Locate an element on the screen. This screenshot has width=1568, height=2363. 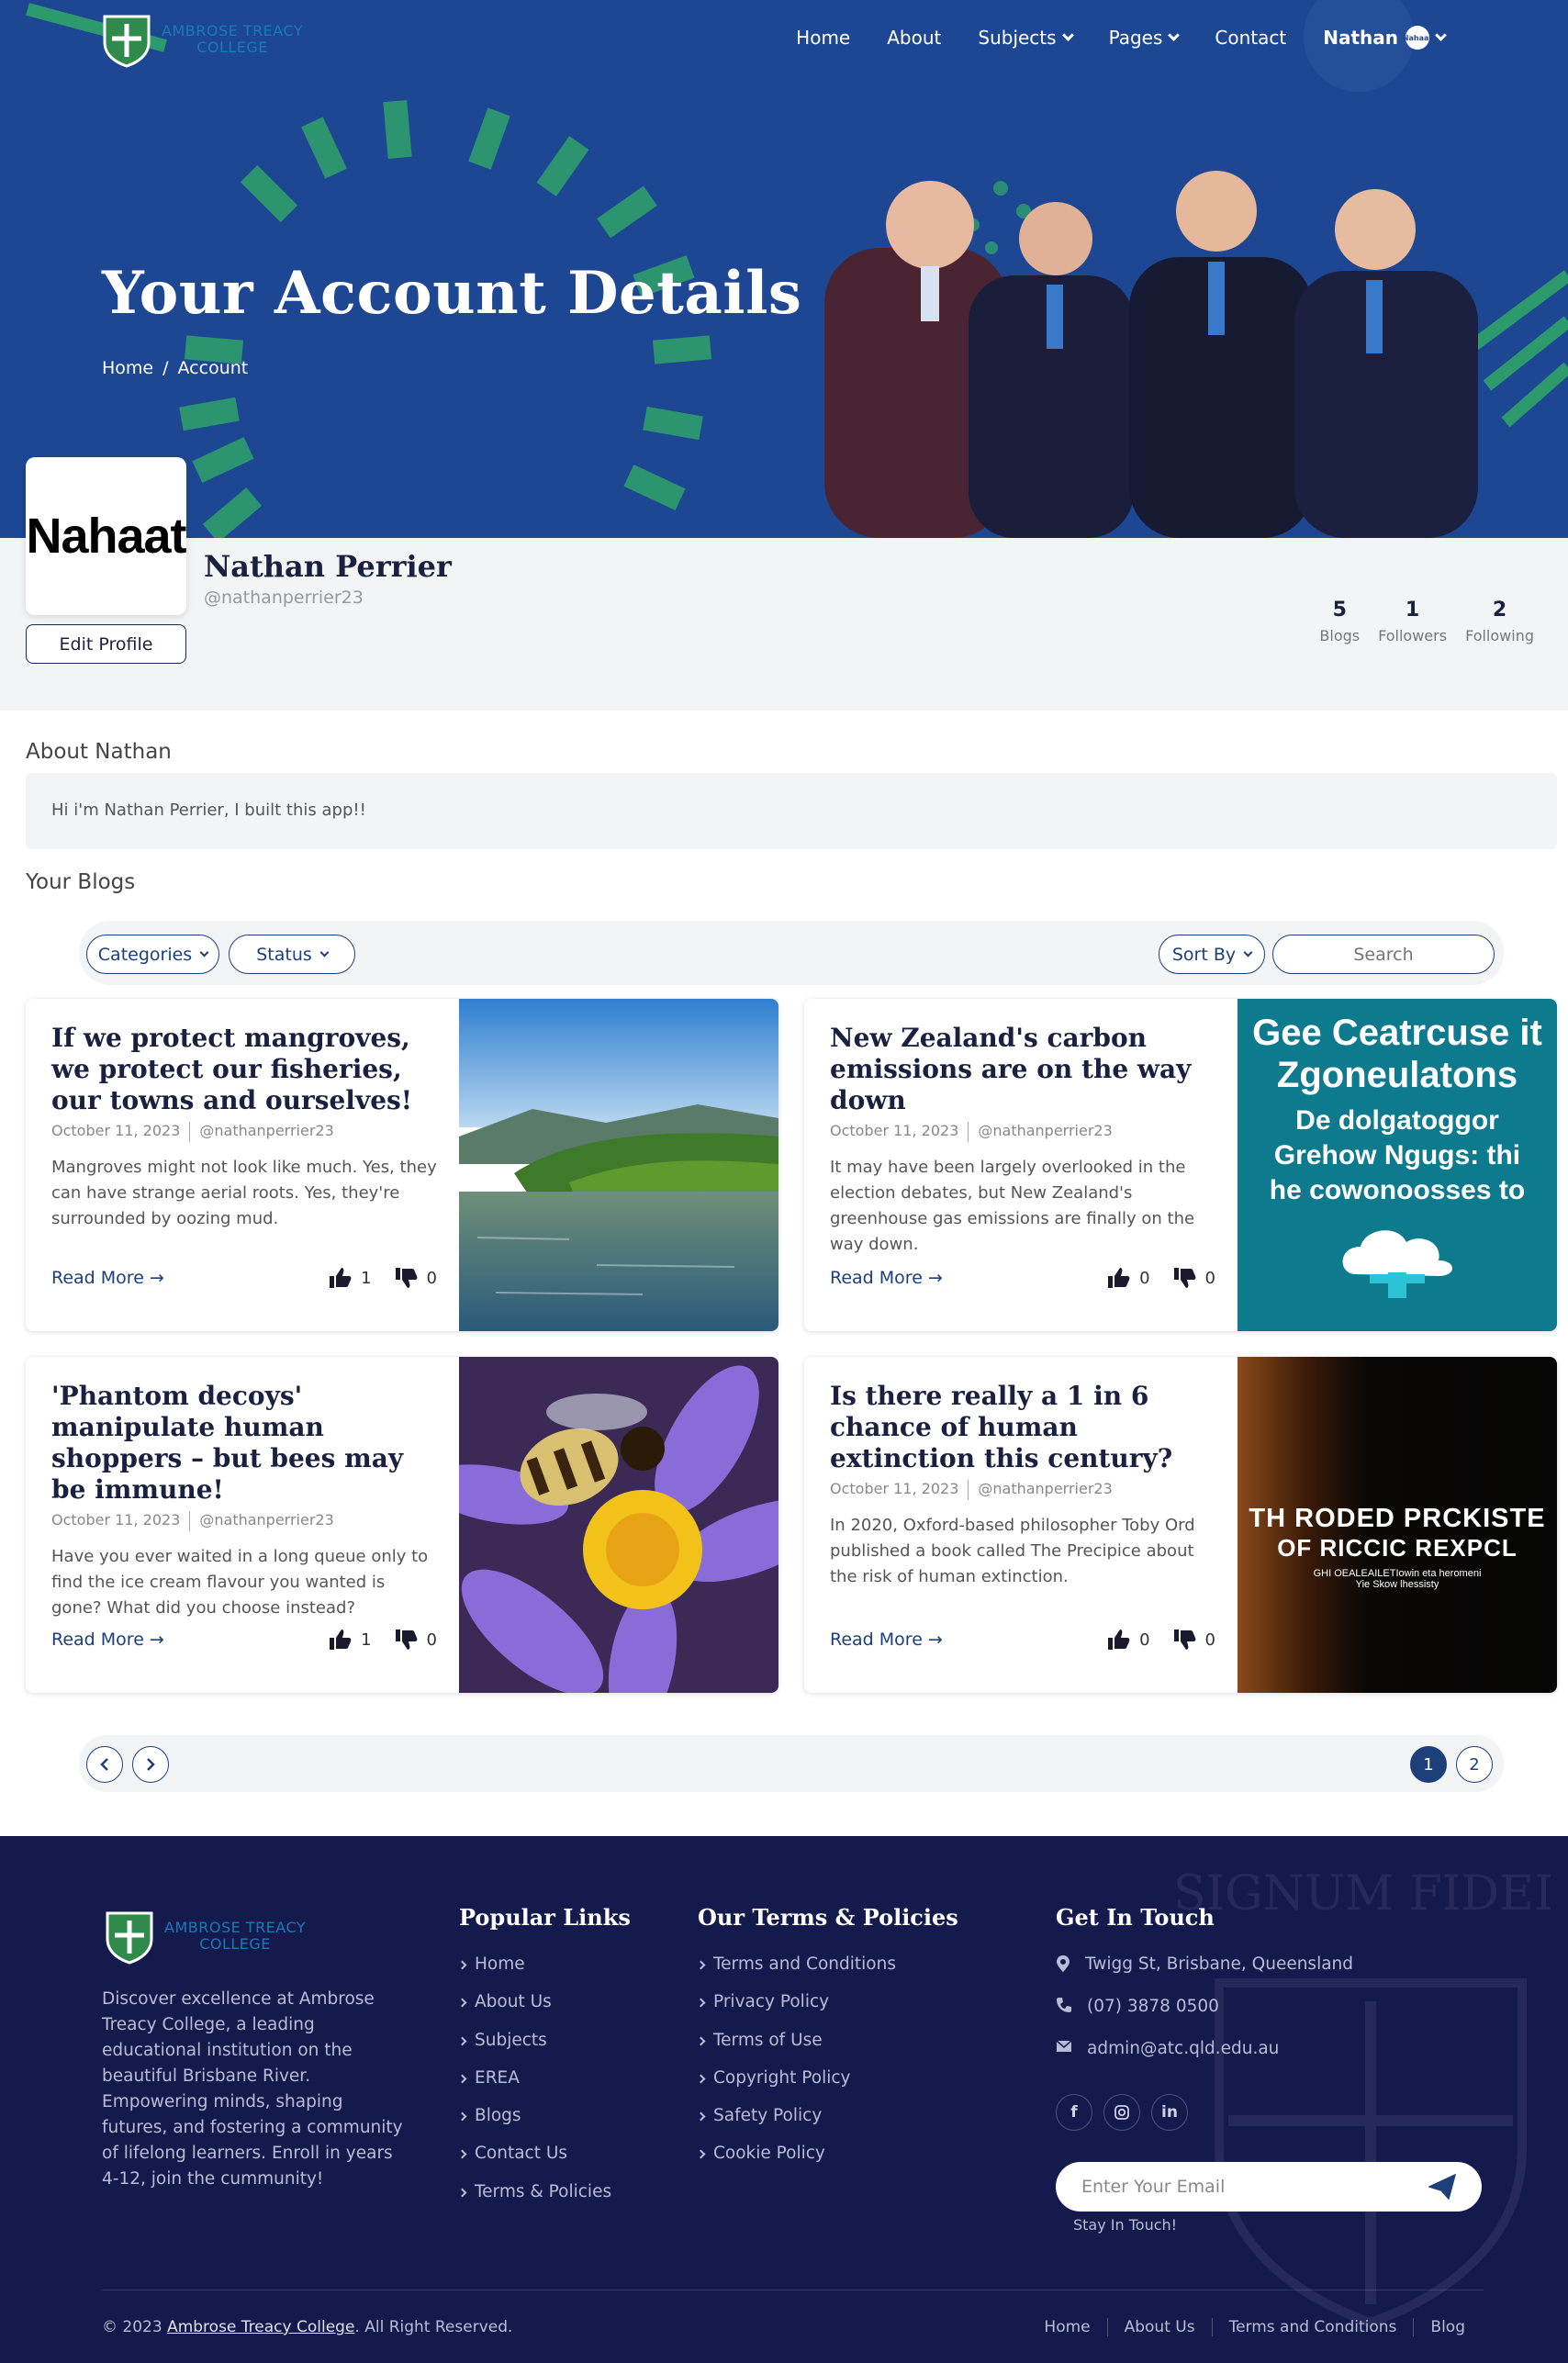
footer-link-copyright: Copyright Policy is located at coordinates (827, 2087).